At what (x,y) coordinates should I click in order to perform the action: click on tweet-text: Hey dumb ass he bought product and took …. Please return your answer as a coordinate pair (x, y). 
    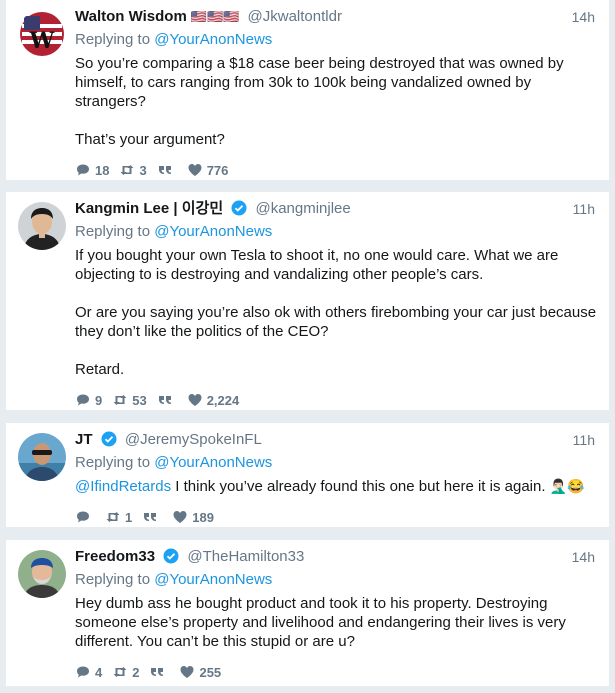
    Looking at the image, I should click on (337, 622).